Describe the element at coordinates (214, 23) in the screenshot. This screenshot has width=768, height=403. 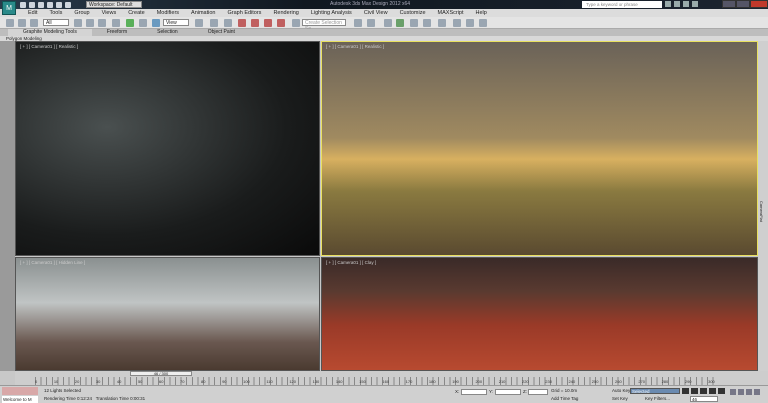
I see `manipulate-icon` at that location.